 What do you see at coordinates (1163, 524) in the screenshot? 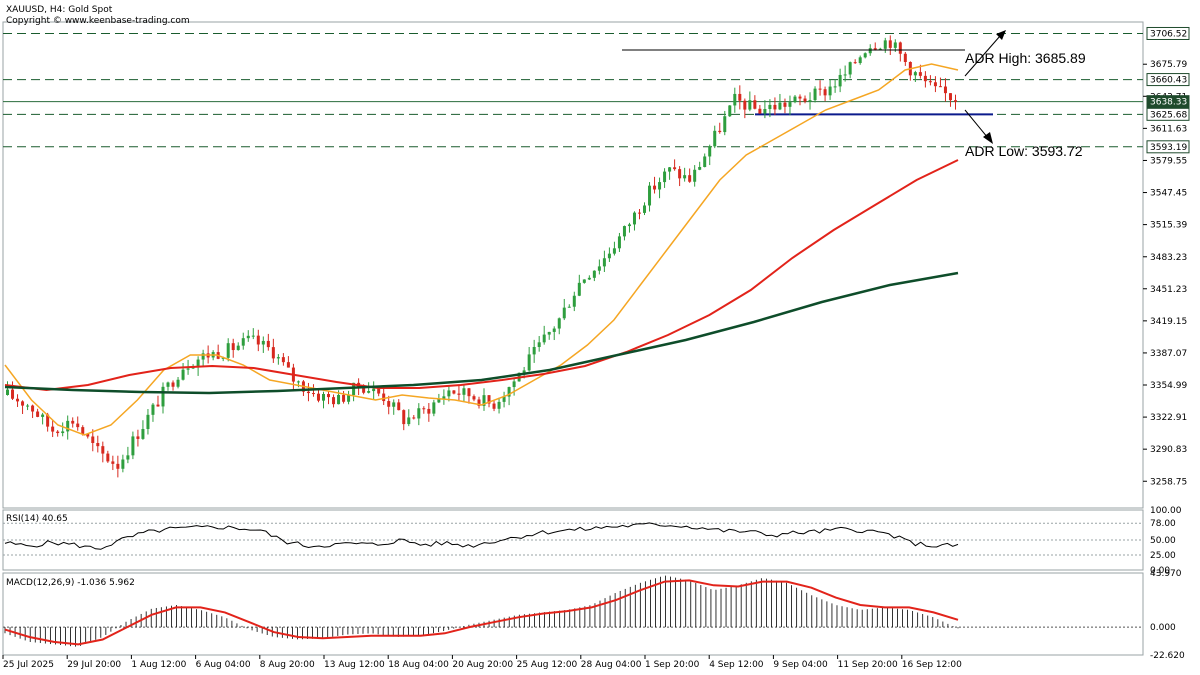
I see `rsi-tick-label: 78.00` at bounding box center [1163, 524].